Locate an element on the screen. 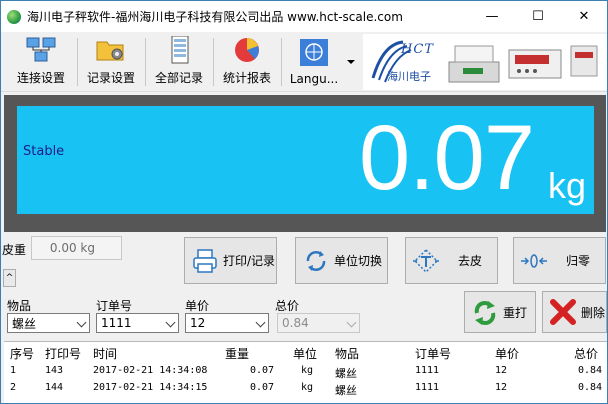 The width and height of the screenshot is (608, 404). order-select: 1111 is located at coordinates (137, 323).